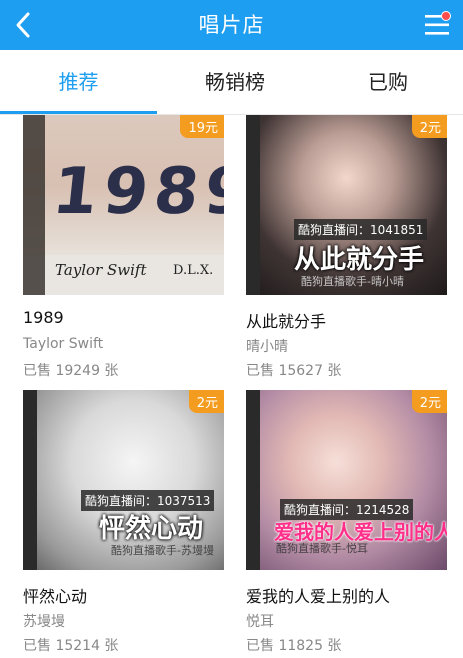 The height and width of the screenshot is (658, 463). Describe the element at coordinates (162, 550) in the screenshot. I see `cover-subtitle: 酷狗直播歌手-苏墁墁` at that location.